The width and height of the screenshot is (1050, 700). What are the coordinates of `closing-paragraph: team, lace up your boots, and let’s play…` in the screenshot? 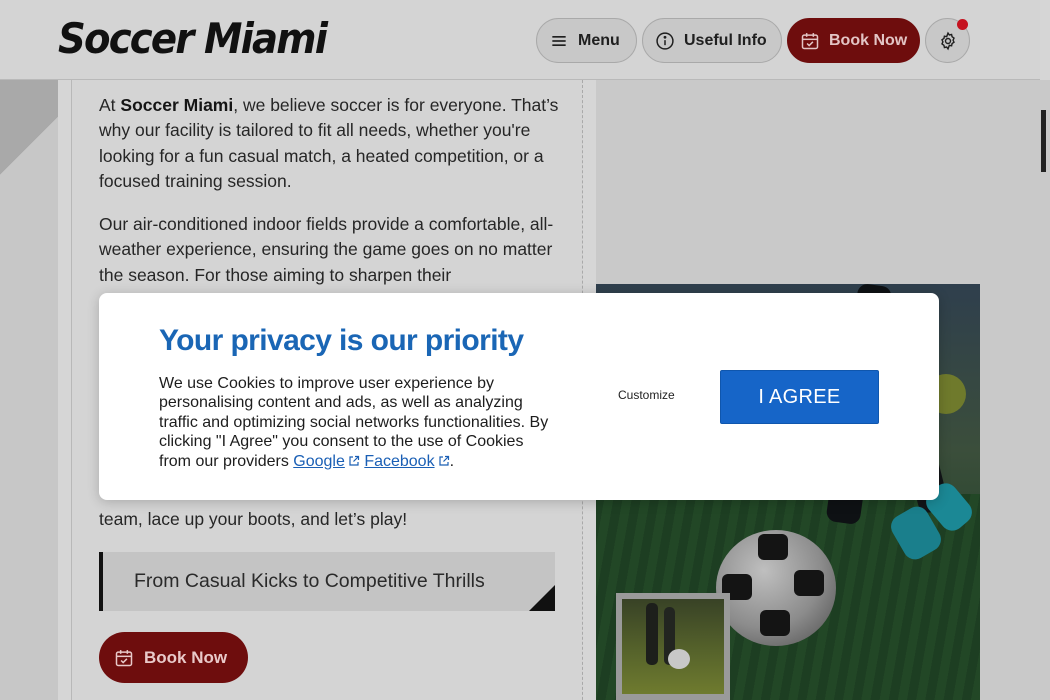 It's located at (253, 519).